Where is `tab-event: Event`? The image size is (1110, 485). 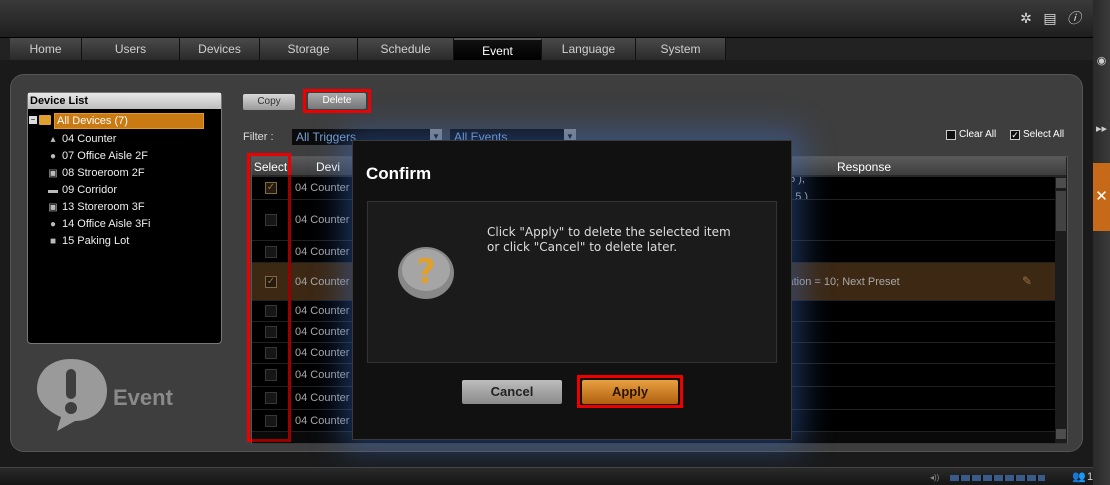
tab-event: Event is located at coordinates (498, 49).